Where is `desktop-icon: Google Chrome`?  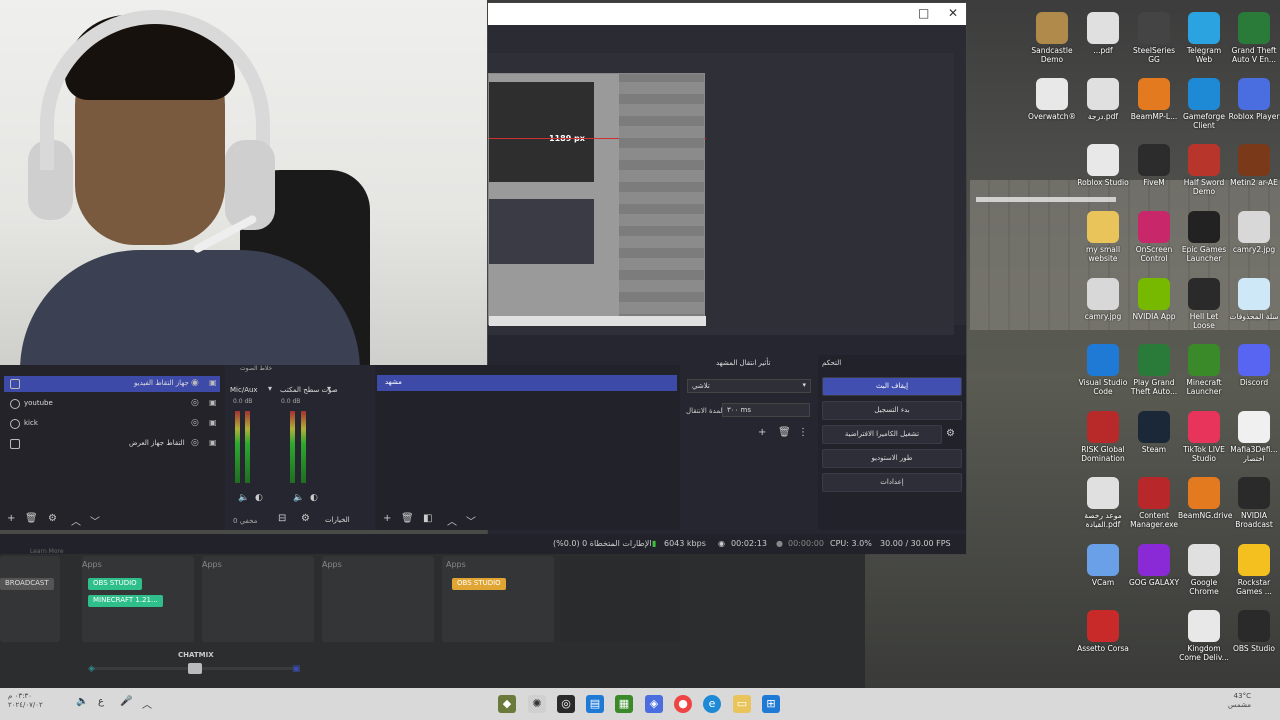
desktop-icon: Google Chrome is located at coordinates (1204, 571).